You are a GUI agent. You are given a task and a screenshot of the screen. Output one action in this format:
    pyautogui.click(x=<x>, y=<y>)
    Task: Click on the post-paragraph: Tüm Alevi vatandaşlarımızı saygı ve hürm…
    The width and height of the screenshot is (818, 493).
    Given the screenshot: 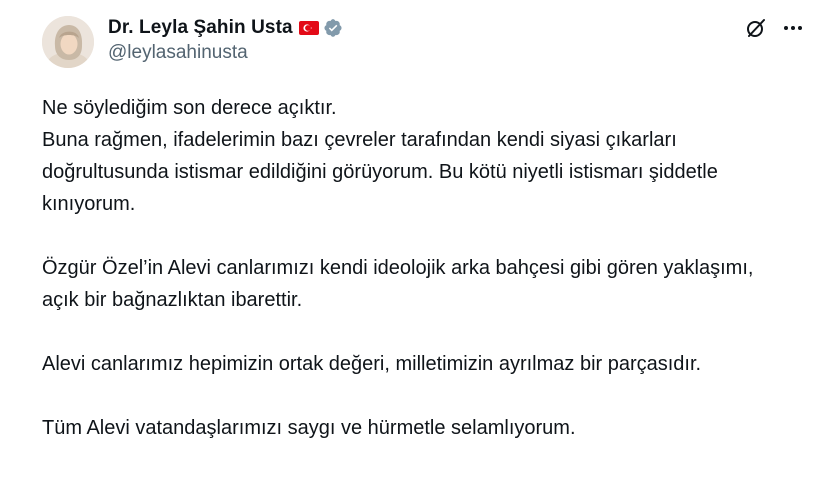 What is the action you would take?
    pyautogui.click(x=309, y=428)
    